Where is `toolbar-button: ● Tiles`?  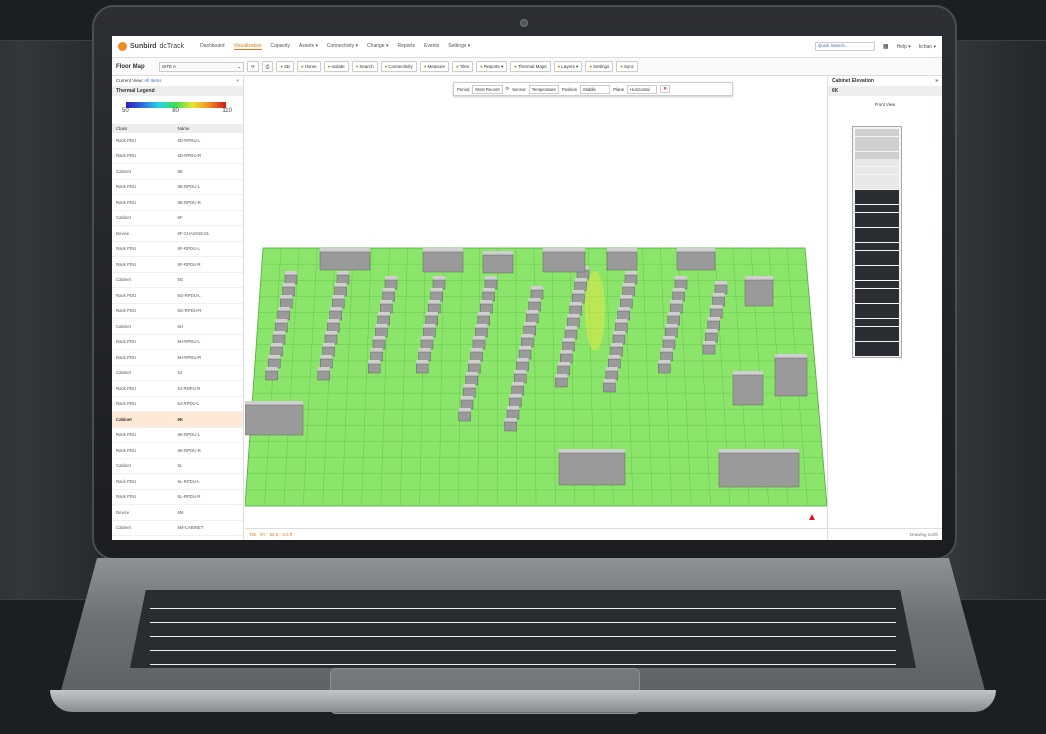 toolbar-button: ● Tiles is located at coordinates (463, 66).